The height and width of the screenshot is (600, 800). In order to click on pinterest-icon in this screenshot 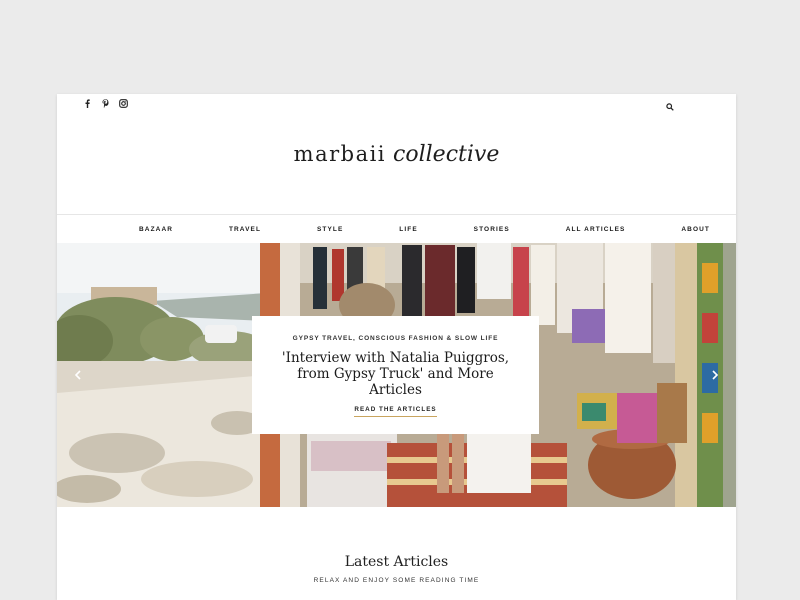, I will do `click(105, 103)`.